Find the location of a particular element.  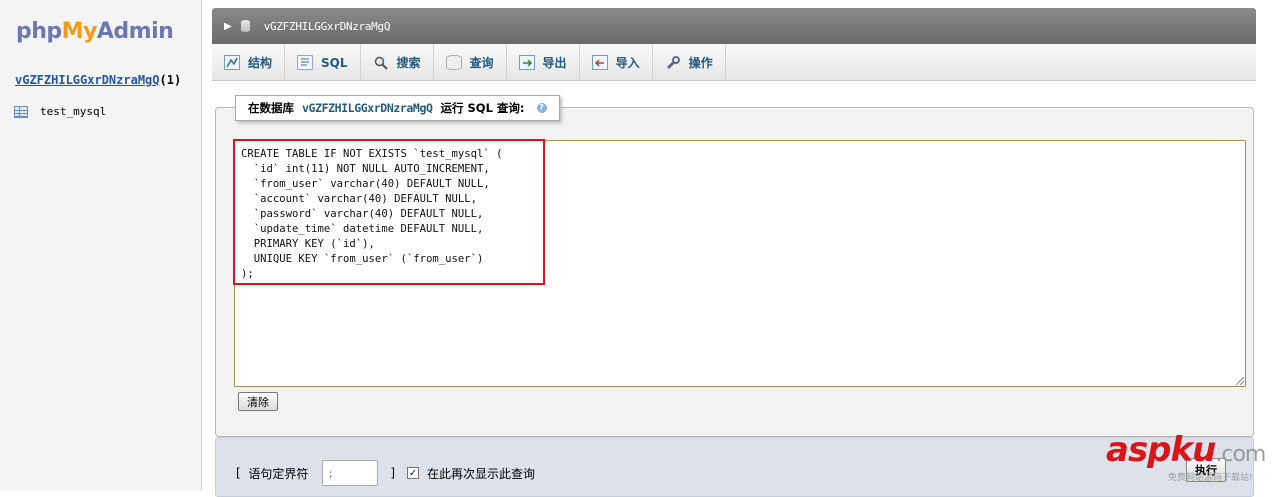

import-icon is located at coordinates (599, 62).